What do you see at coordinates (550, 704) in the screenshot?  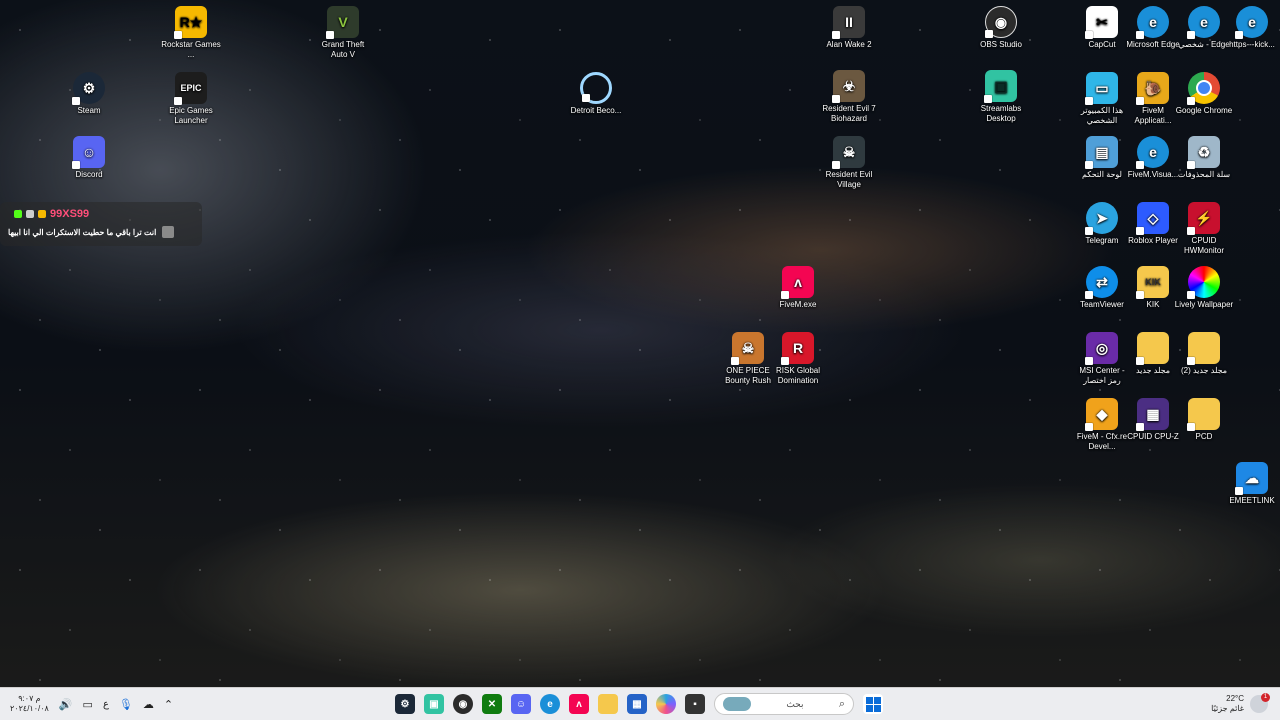 I see `taskbar-edge-icon: e` at bounding box center [550, 704].